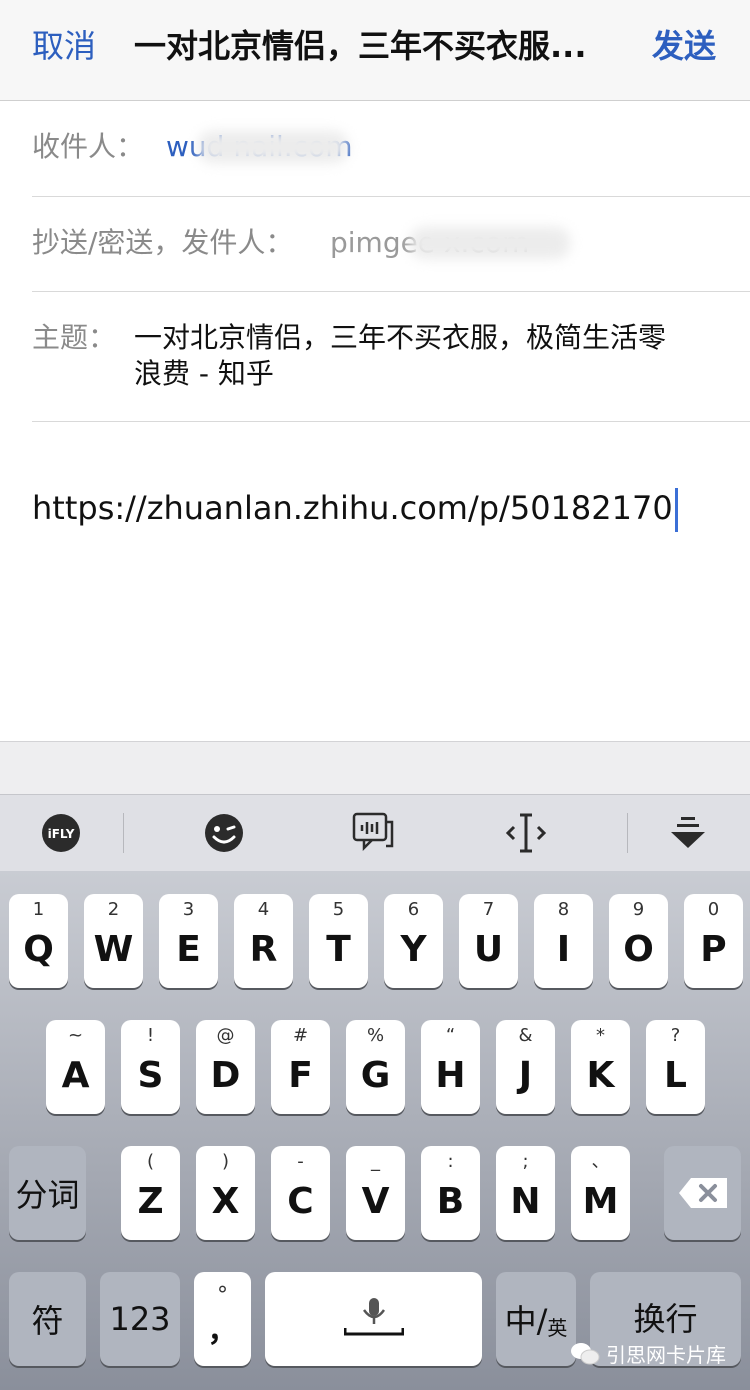  What do you see at coordinates (38, 949) in the screenshot?
I see `key-label: Q` at bounding box center [38, 949].